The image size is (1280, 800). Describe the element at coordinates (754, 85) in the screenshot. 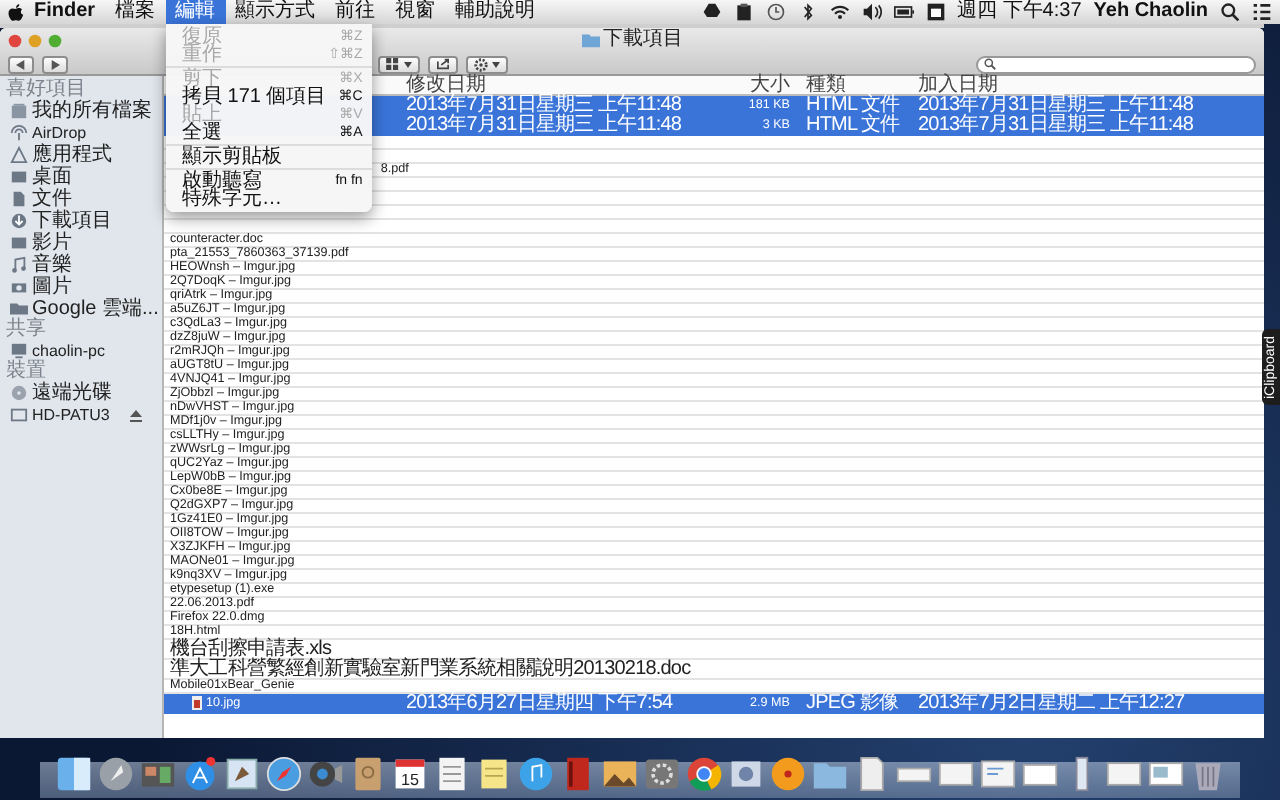

I see `column-header: 大小` at that location.